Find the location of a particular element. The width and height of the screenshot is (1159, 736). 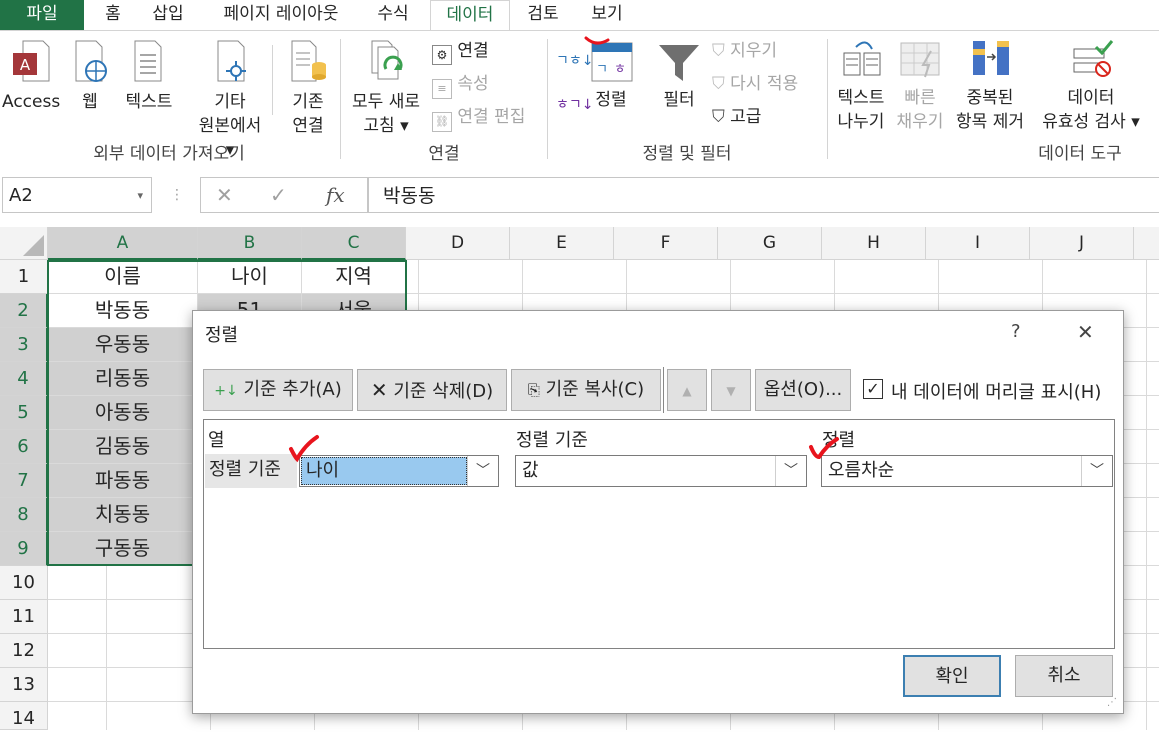

advanced-filter-button: ⛉ 고급 is located at coordinates (736, 117).